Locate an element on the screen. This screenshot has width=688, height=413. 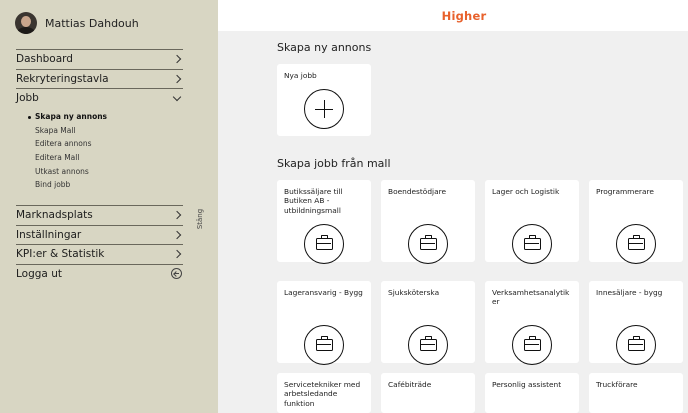
nav-item-rekryteringstavla: Rekryteringstavla is located at coordinates (99, 78).